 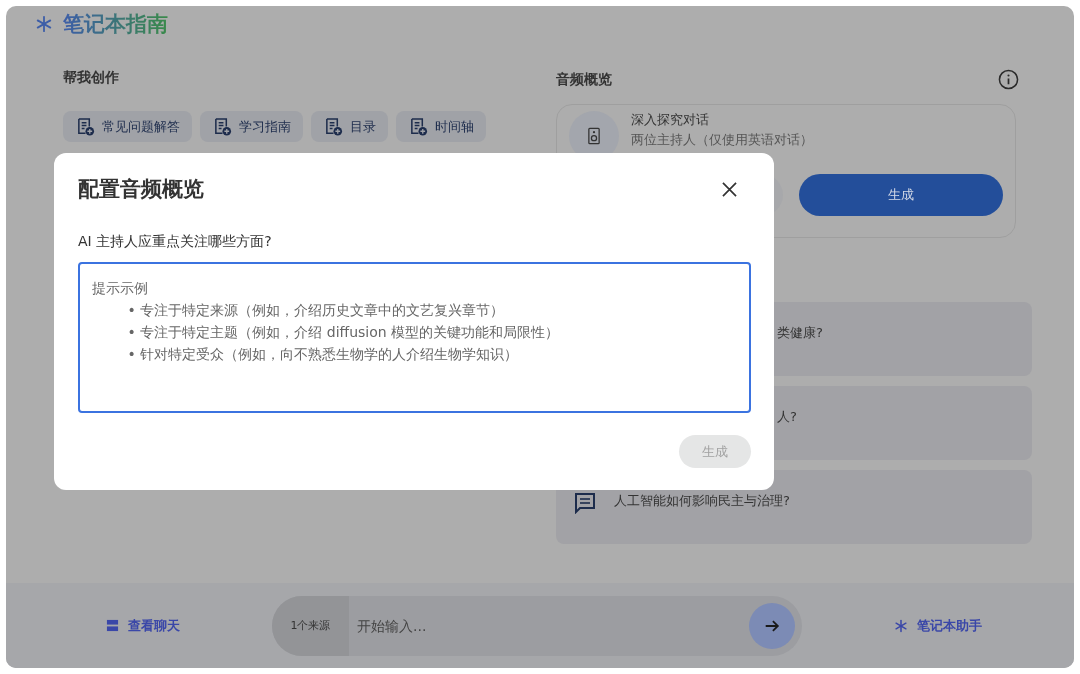 What do you see at coordinates (141, 189) in the screenshot?
I see `dialog-title: 配置音频概览` at bounding box center [141, 189].